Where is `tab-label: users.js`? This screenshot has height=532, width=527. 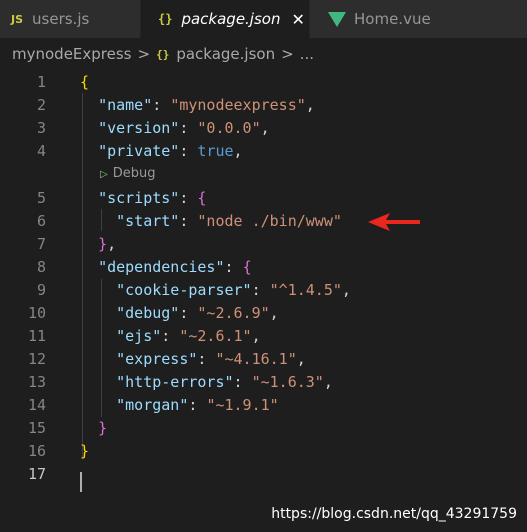
tab-label: users.js is located at coordinates (61, 19).